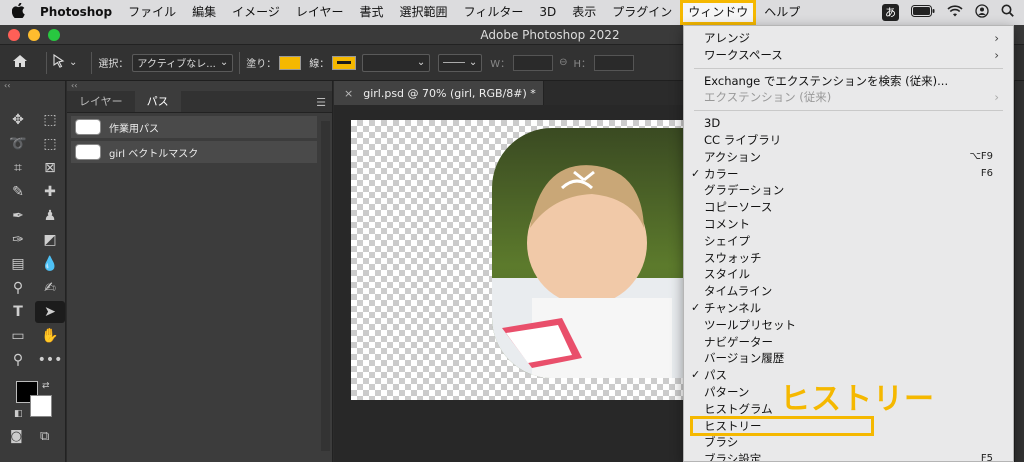 The width and height of the screenshot is (1024, 462). What do you see at coordinates (18, 288) in the screenshot?
I see `dodge-tool-icon: ⚲` at bounding box center [18, 288].